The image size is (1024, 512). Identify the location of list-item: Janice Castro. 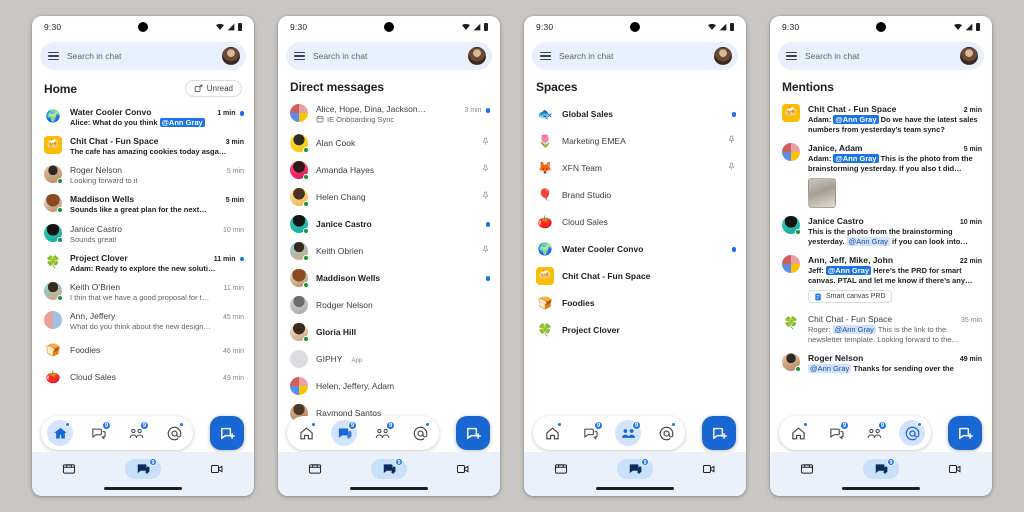
(389, 223).